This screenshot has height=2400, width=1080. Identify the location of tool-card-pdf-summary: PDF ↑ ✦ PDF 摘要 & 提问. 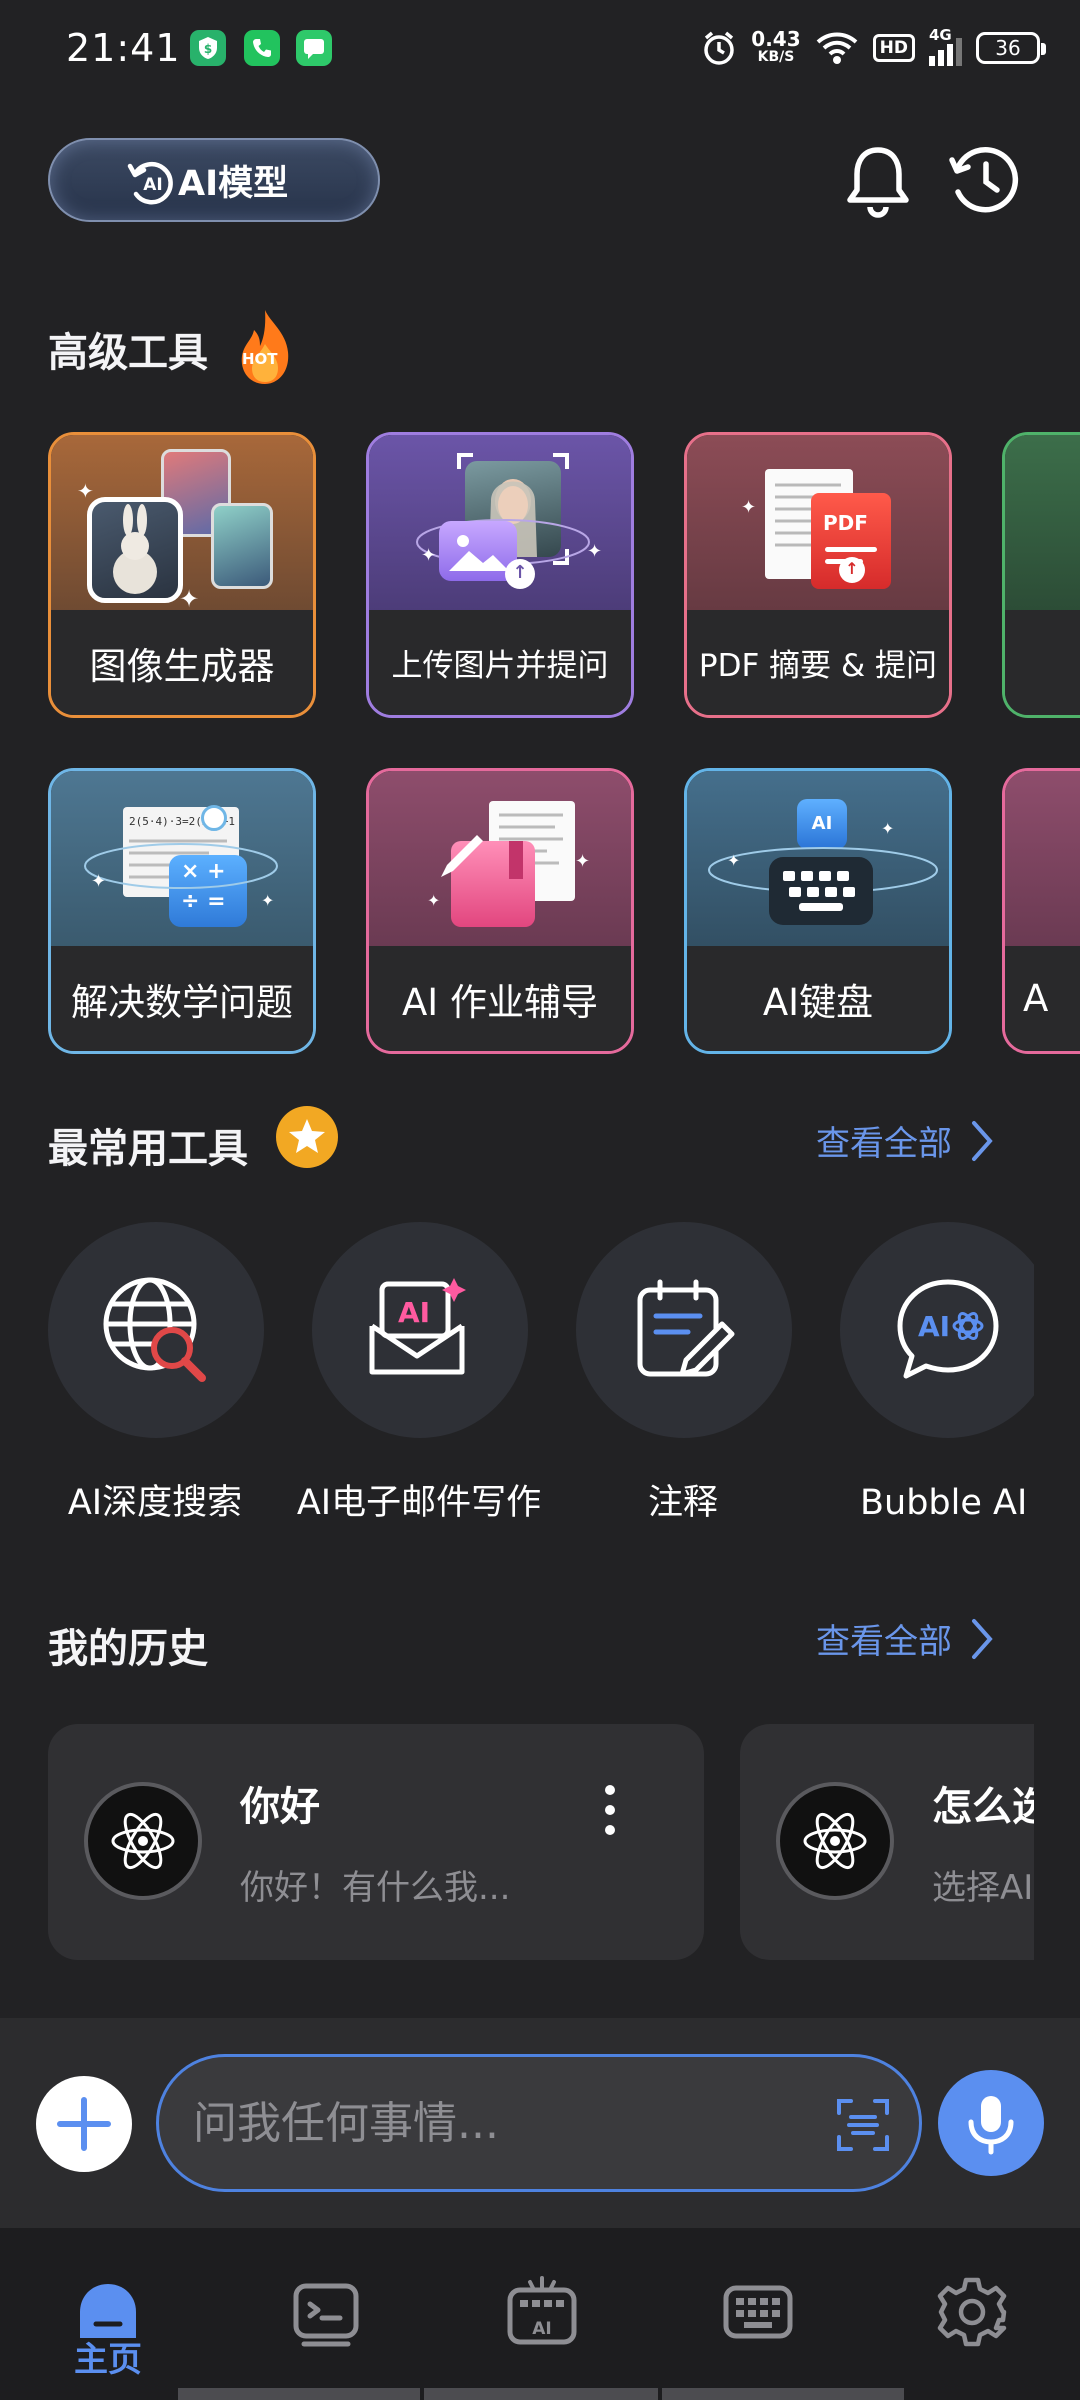
(818, 575).